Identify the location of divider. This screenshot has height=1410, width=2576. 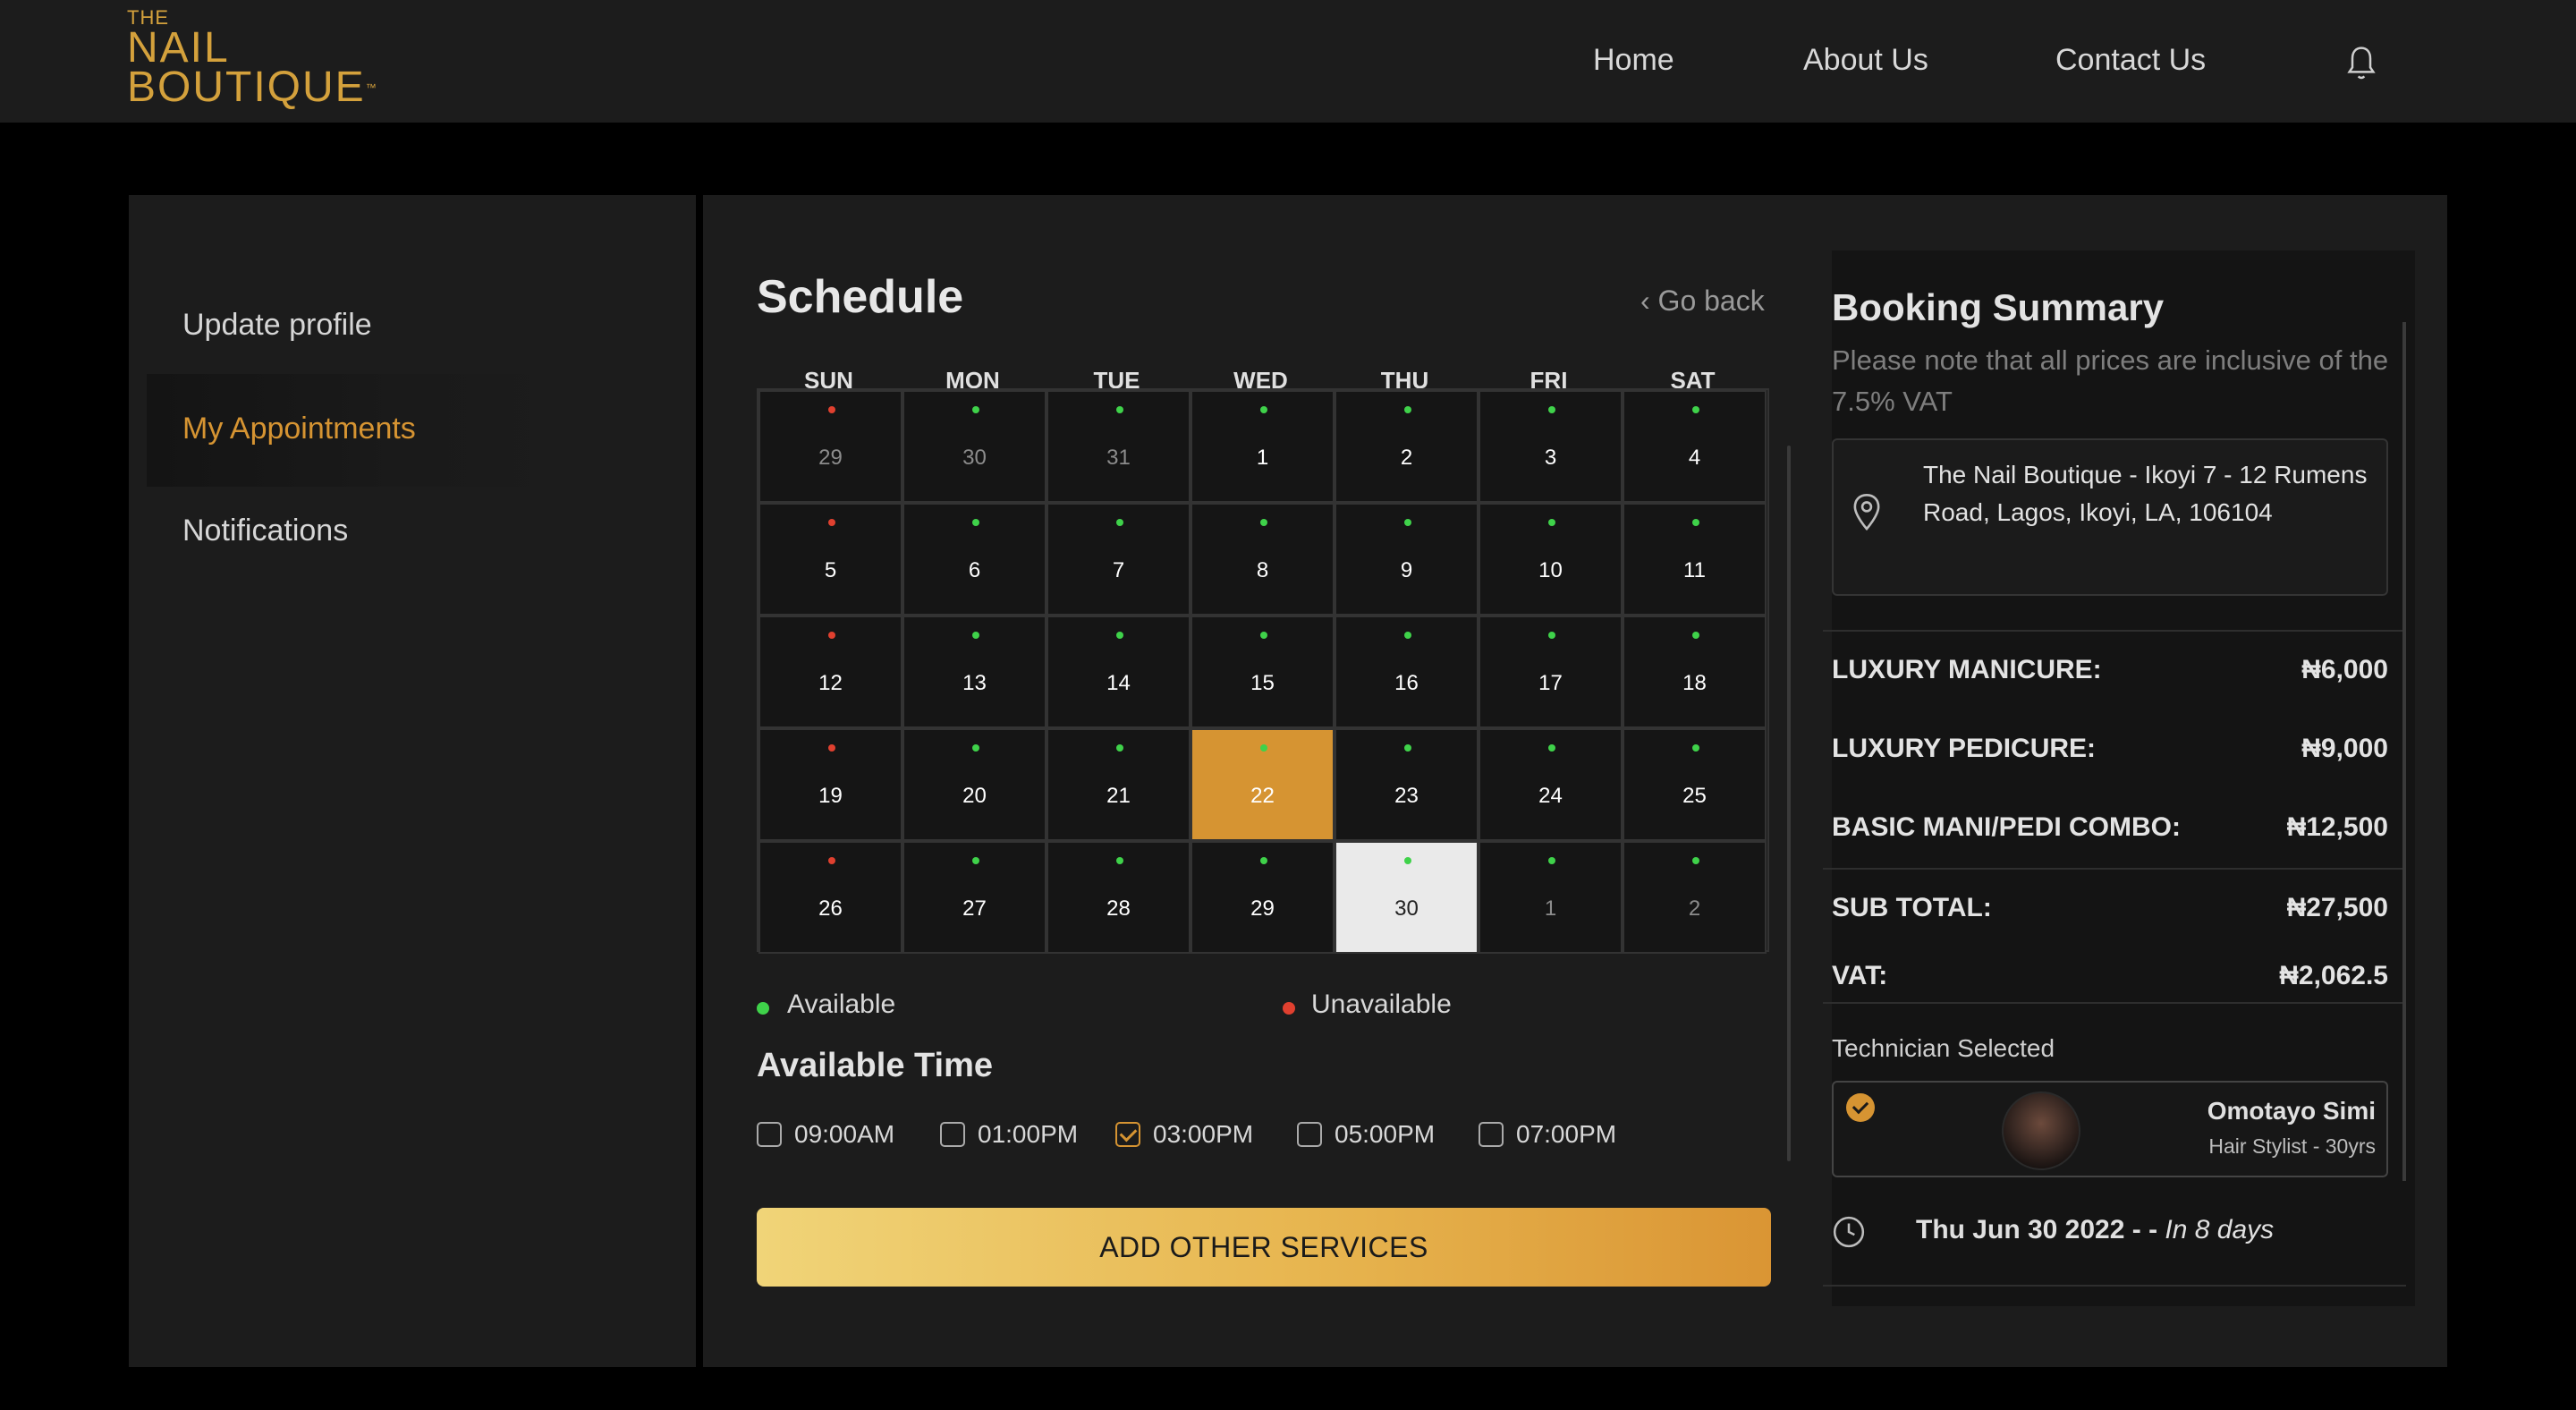
(2114, 1286).